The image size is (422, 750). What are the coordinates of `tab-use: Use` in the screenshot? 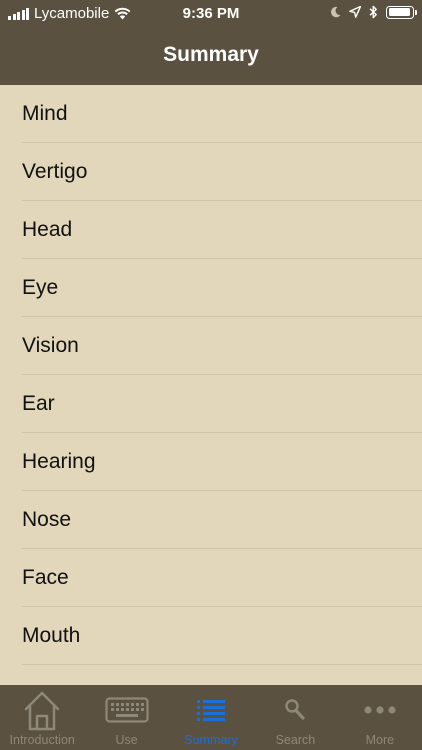 It's located at (126, 717).